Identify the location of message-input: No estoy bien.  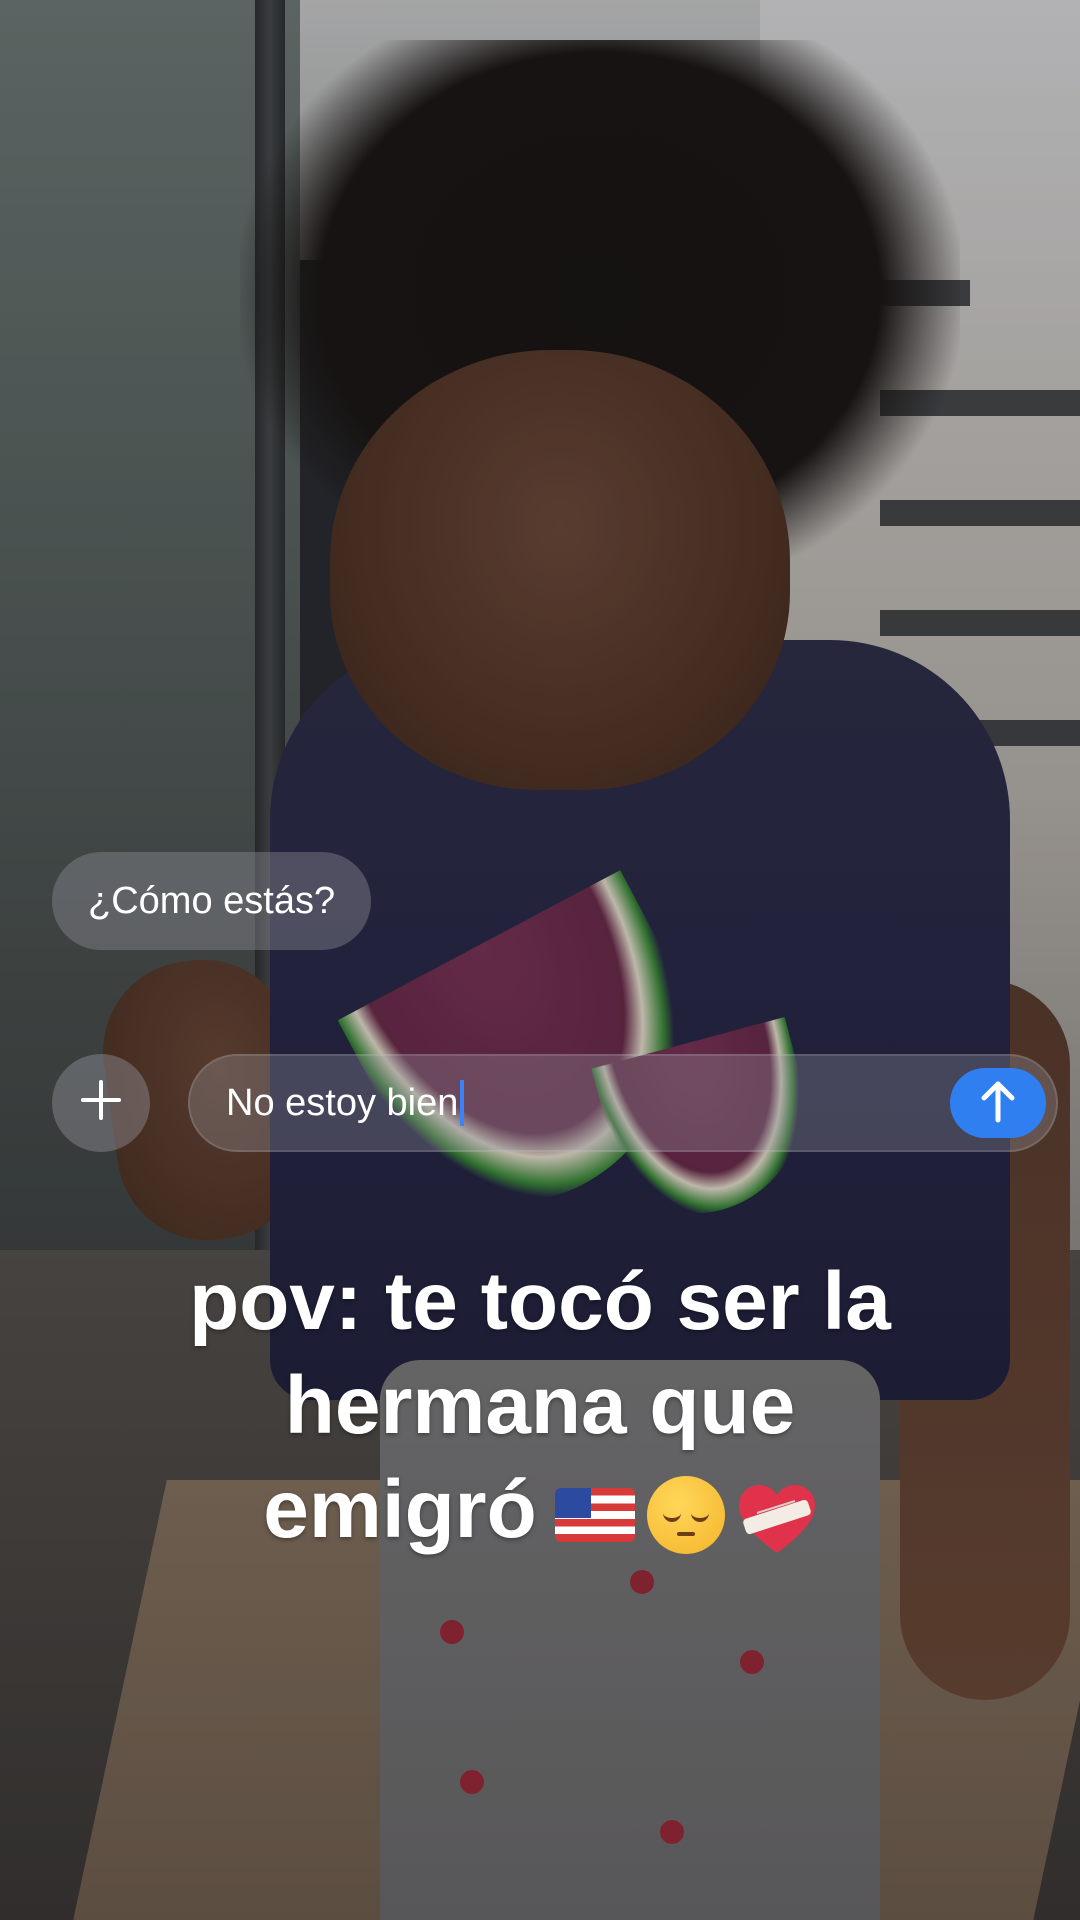
(623, 1103).